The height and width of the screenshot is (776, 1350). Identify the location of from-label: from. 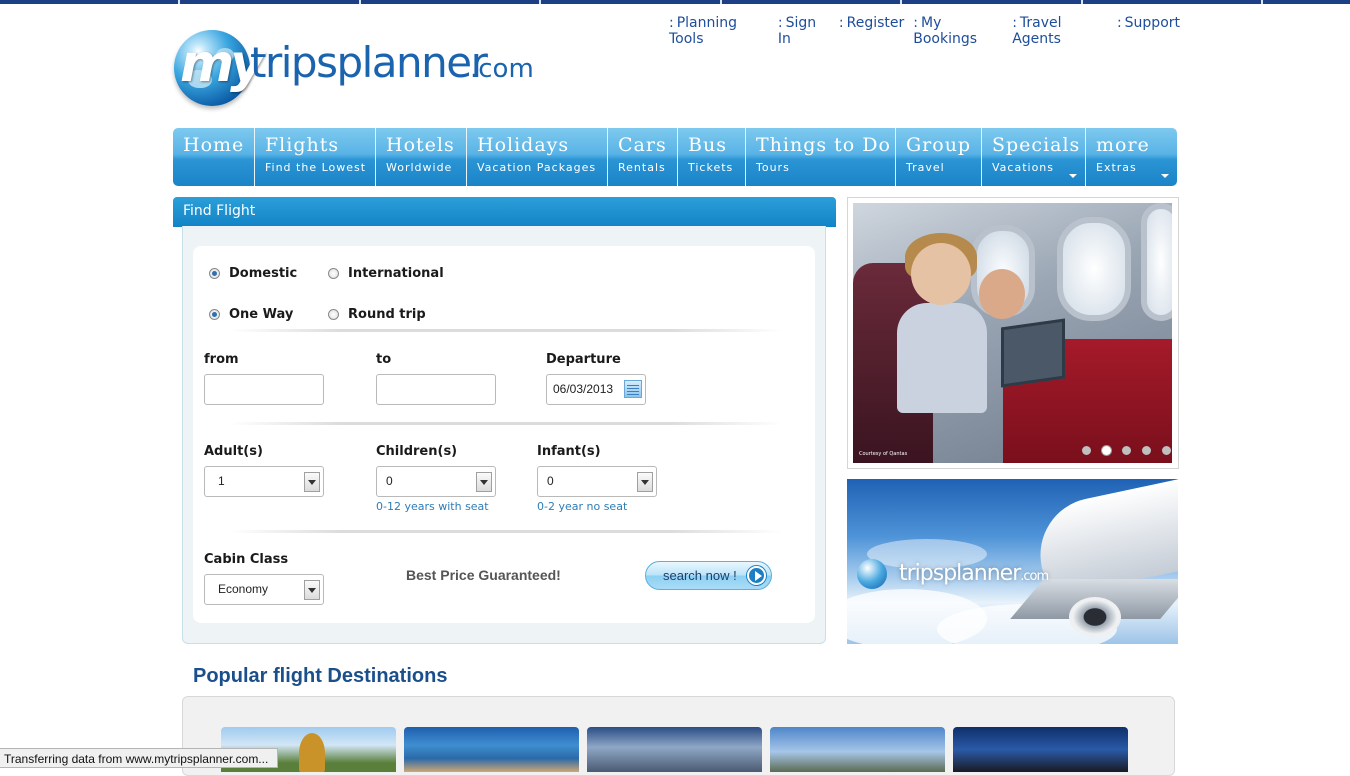
(221, 359).